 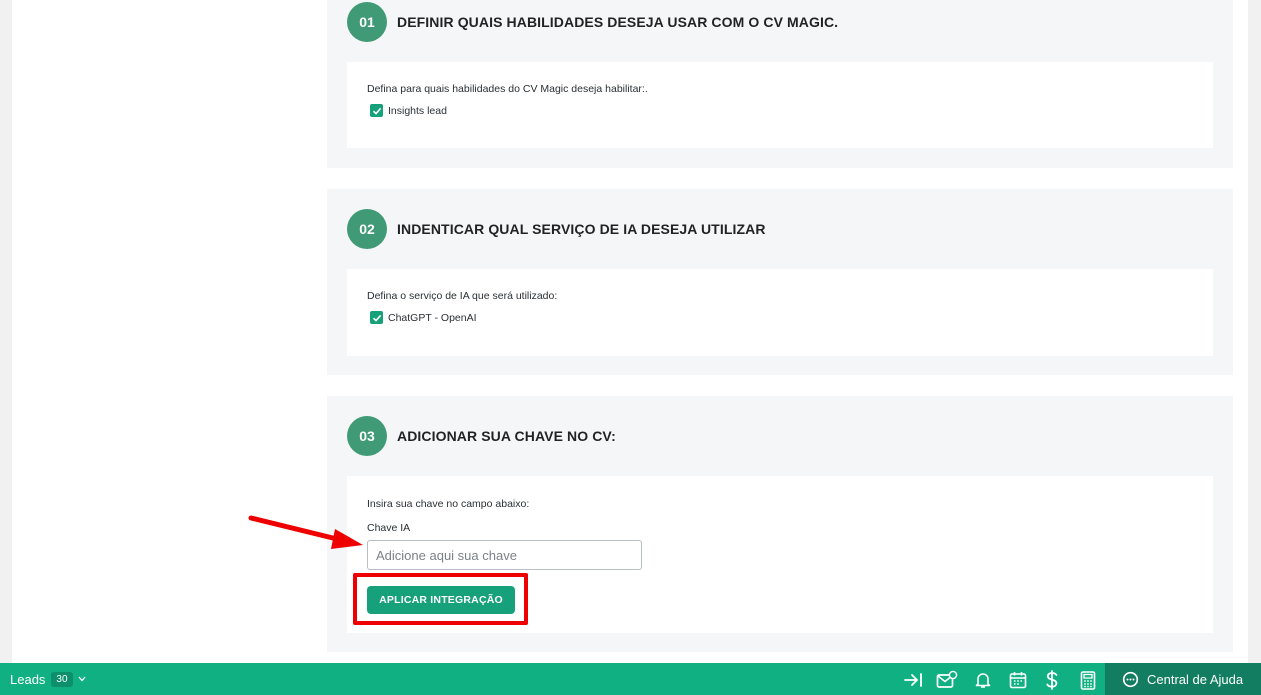 I want to click on mail-star-icon, so click(x=947, y=680).